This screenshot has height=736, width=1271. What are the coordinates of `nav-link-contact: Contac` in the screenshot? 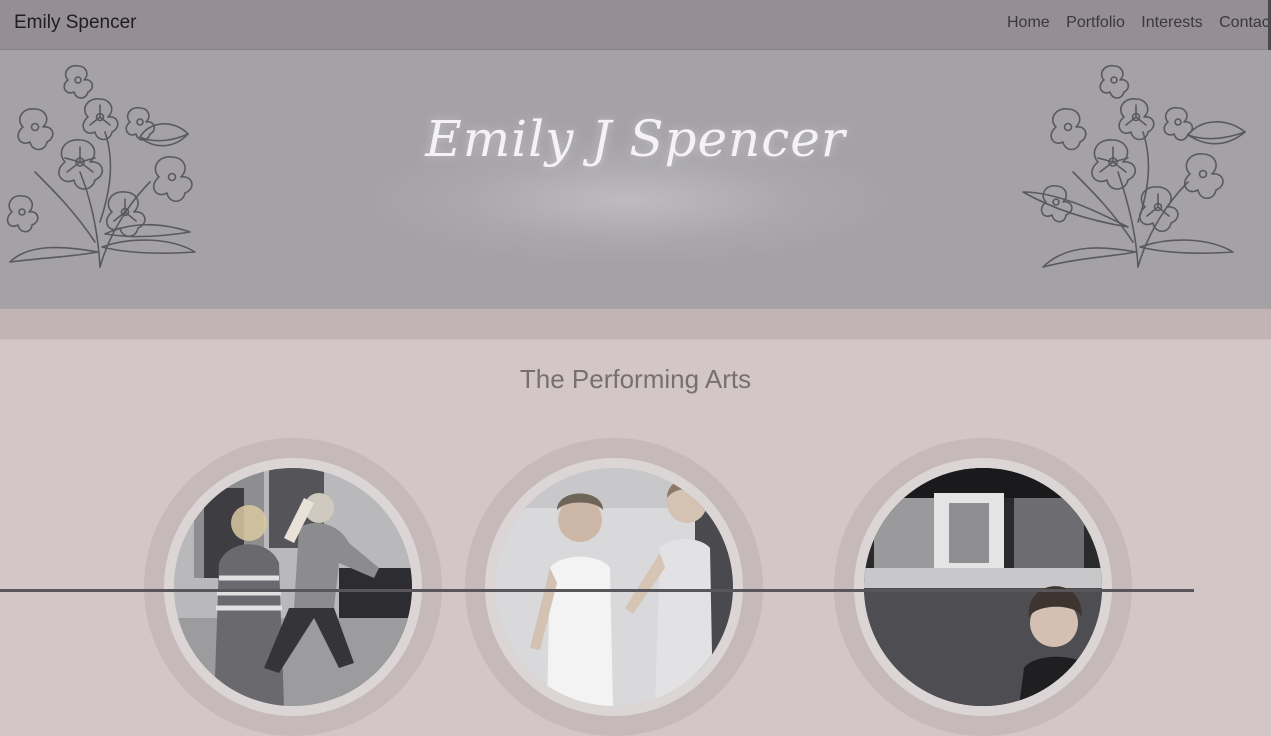 It's located at (1244, 23).